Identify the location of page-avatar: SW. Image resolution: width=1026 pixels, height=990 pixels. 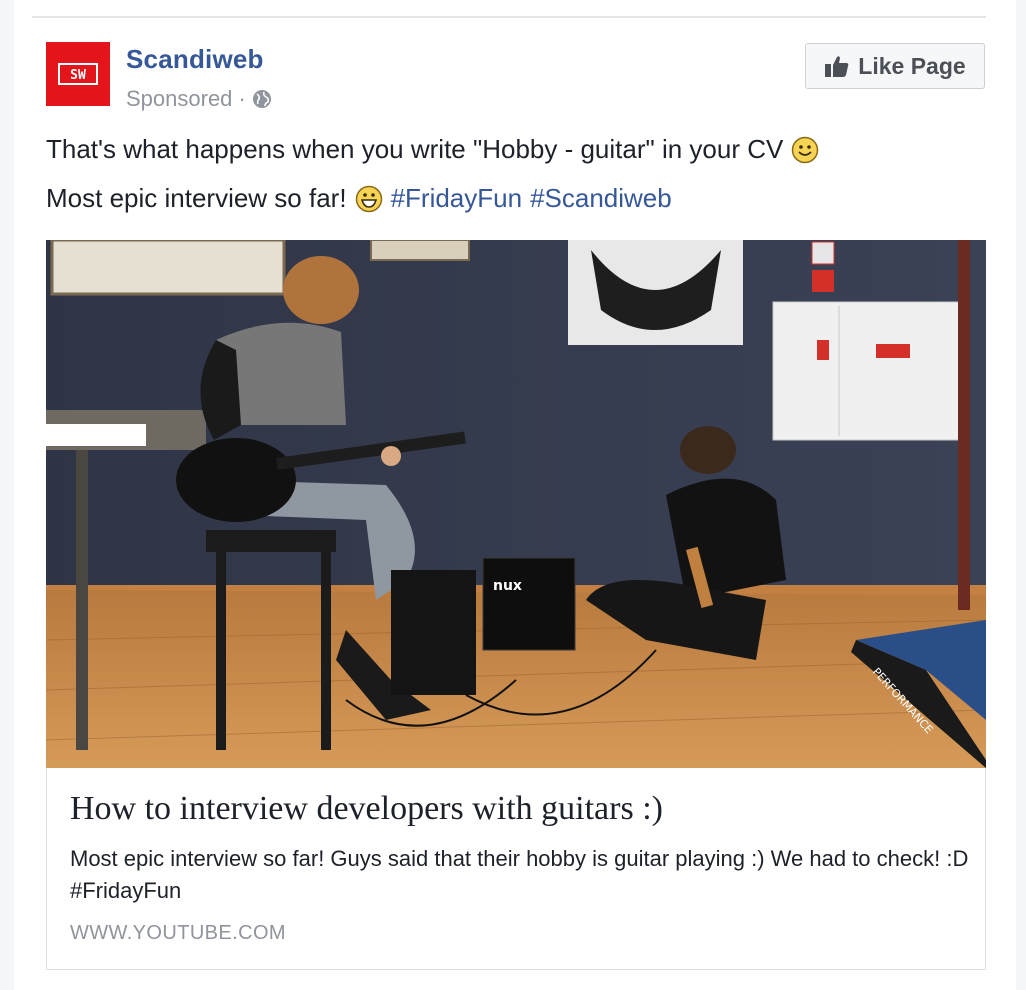
(78, 74).